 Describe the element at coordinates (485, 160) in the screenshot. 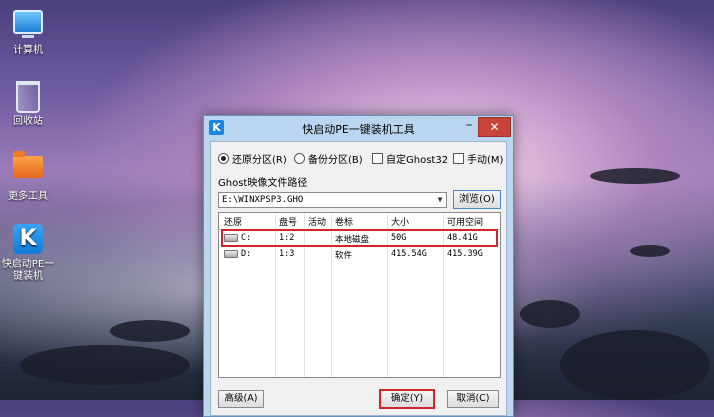

I see `manual-label: 手动(M)` at that location.